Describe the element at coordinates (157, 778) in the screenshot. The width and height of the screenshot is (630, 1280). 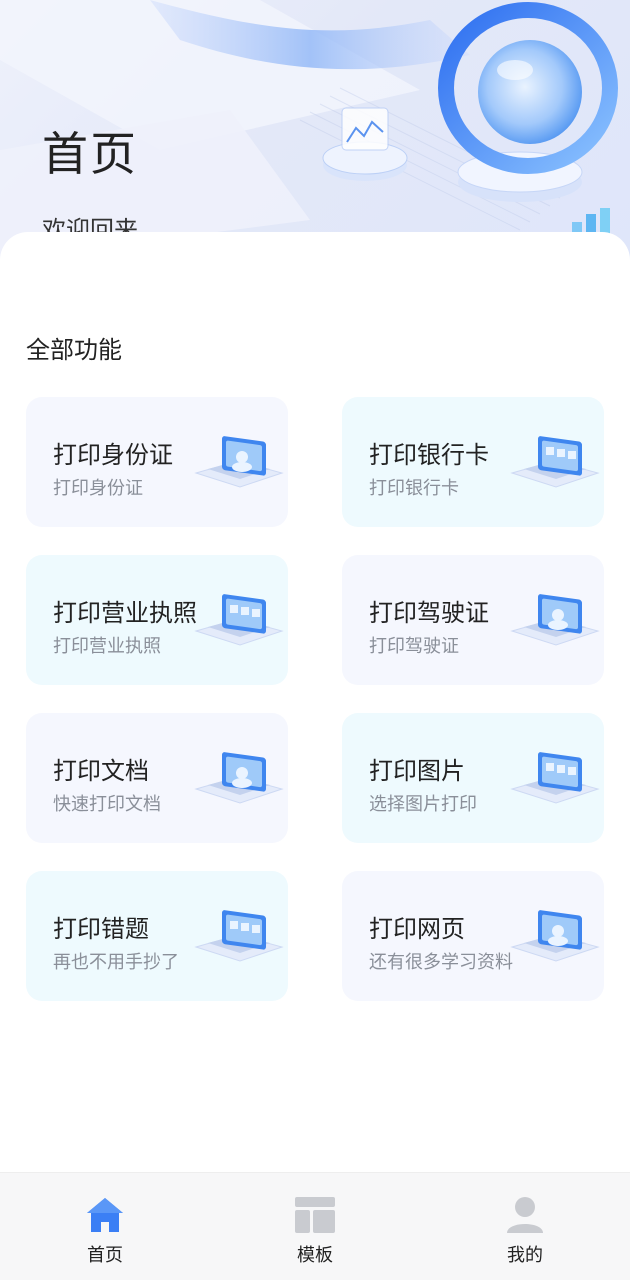
I see `feature-card-document: 打印文档 快速打印文档` at that location.